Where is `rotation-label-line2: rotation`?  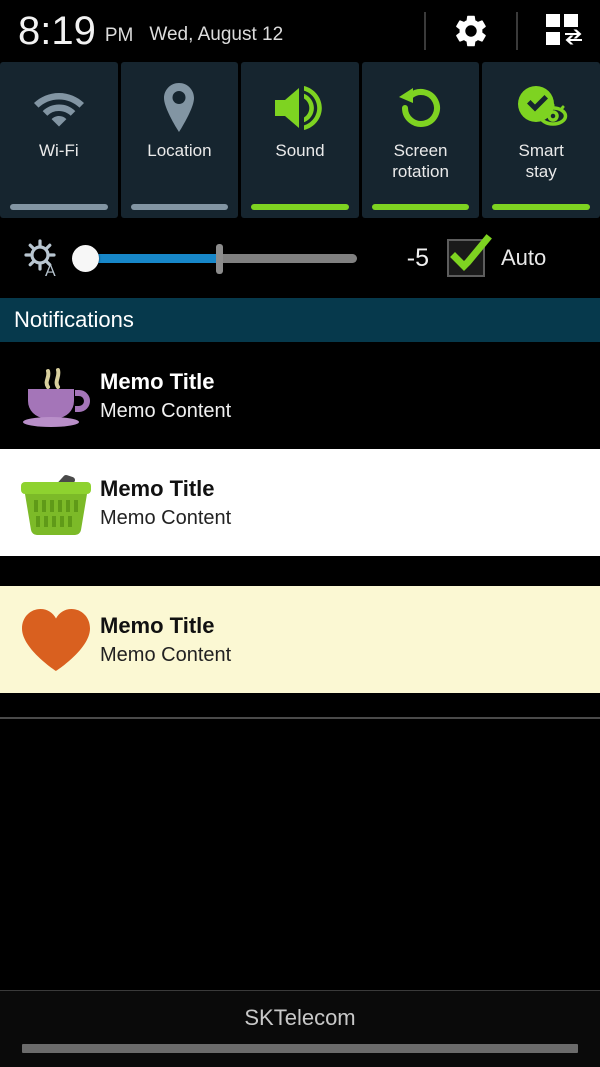 rotation-label-line2: rotation is located at coordinates (420, 171).